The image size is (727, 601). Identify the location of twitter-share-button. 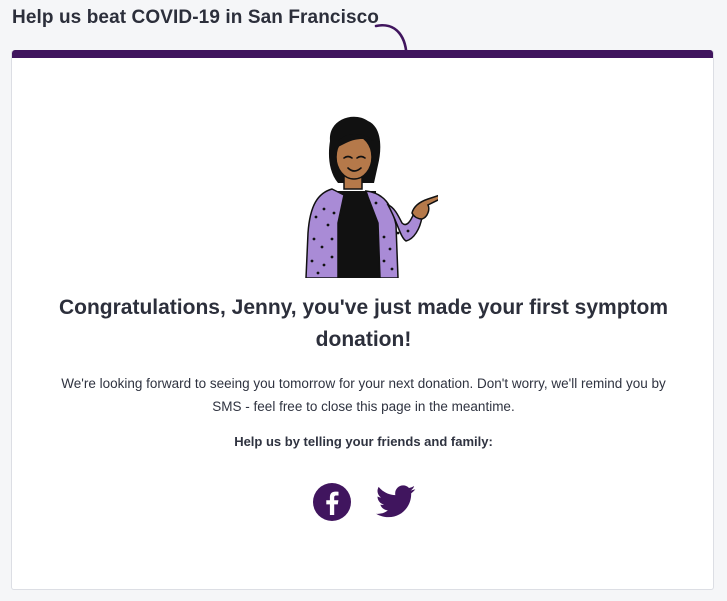
(396, 502).